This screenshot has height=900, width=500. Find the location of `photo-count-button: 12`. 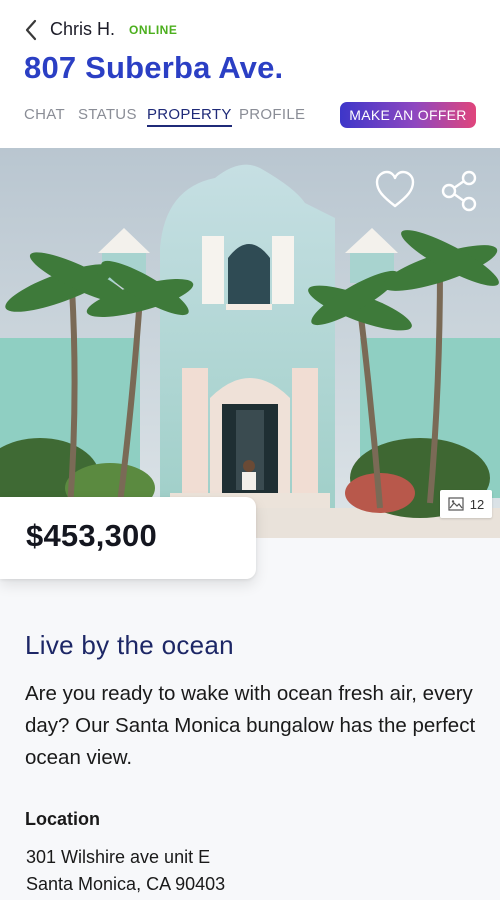

photo-count-button: 12 is located at coordinates (466, 504).